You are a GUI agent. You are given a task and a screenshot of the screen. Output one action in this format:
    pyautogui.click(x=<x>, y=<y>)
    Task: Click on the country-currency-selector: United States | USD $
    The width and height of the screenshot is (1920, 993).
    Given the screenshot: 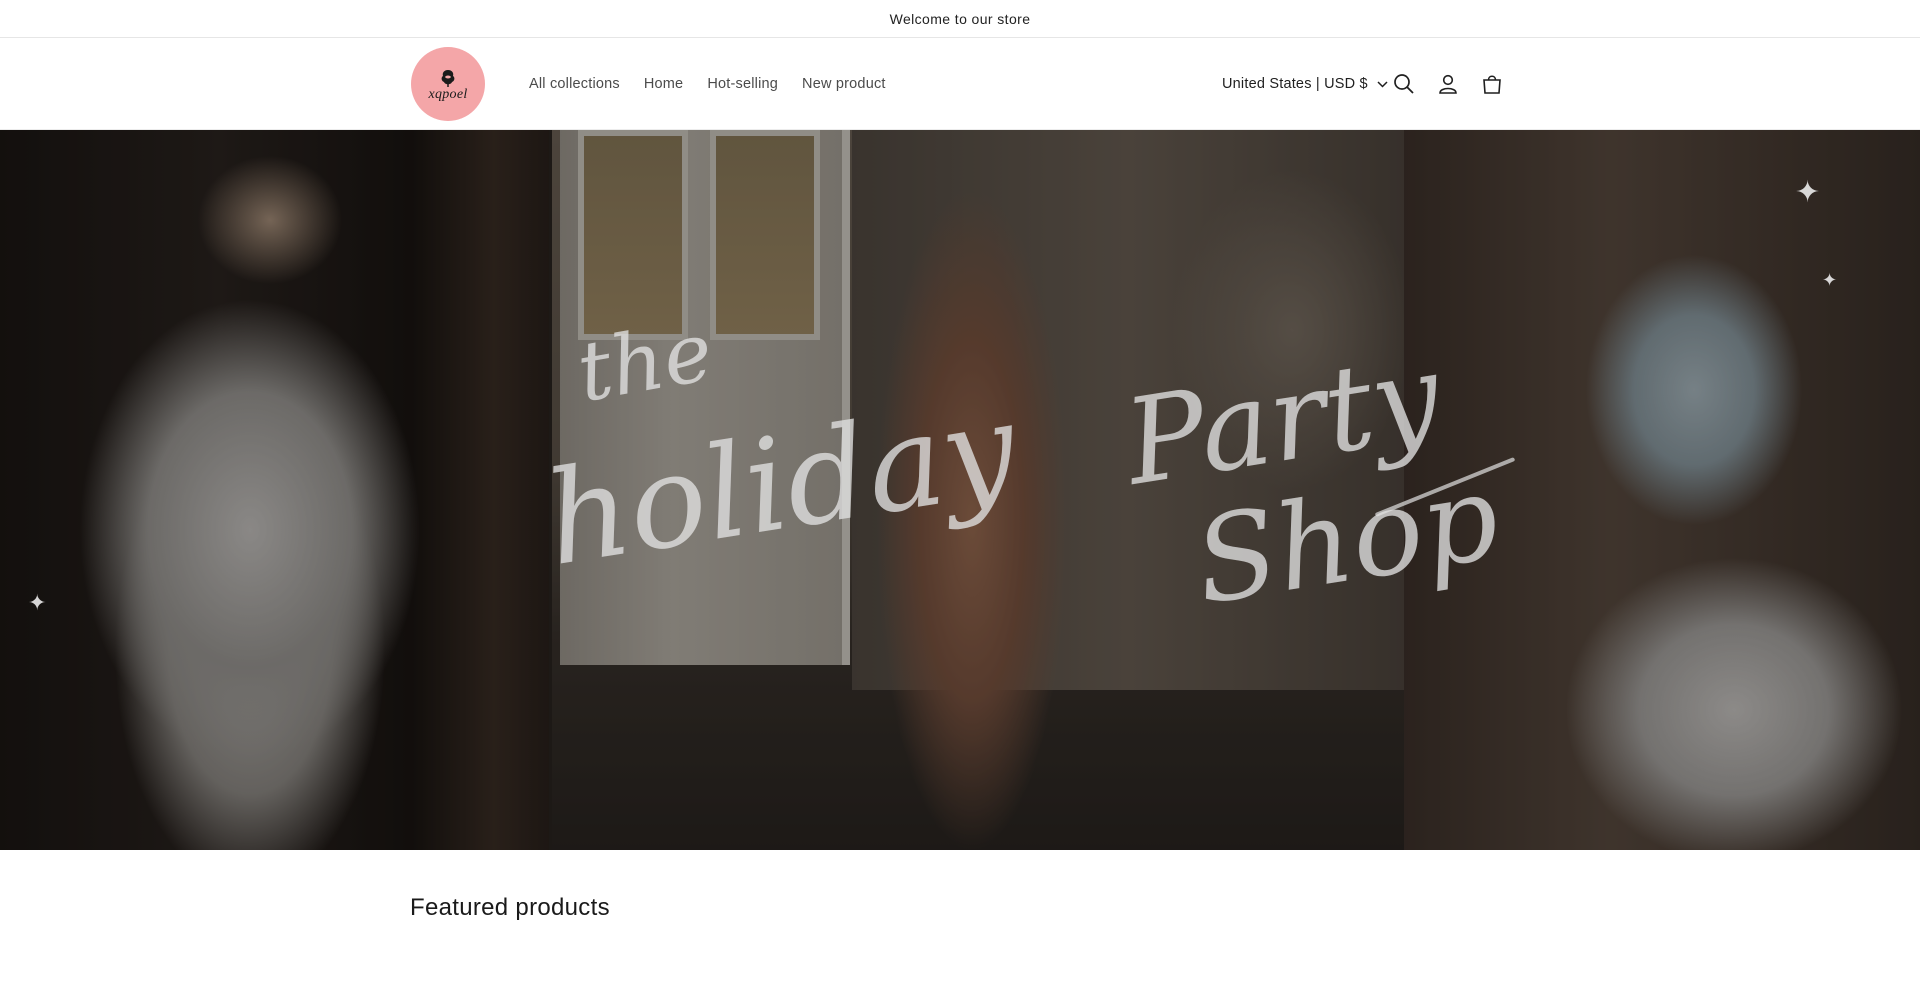 What is the action you would take?
    pyautogui.click(x=1305, y=84)
    